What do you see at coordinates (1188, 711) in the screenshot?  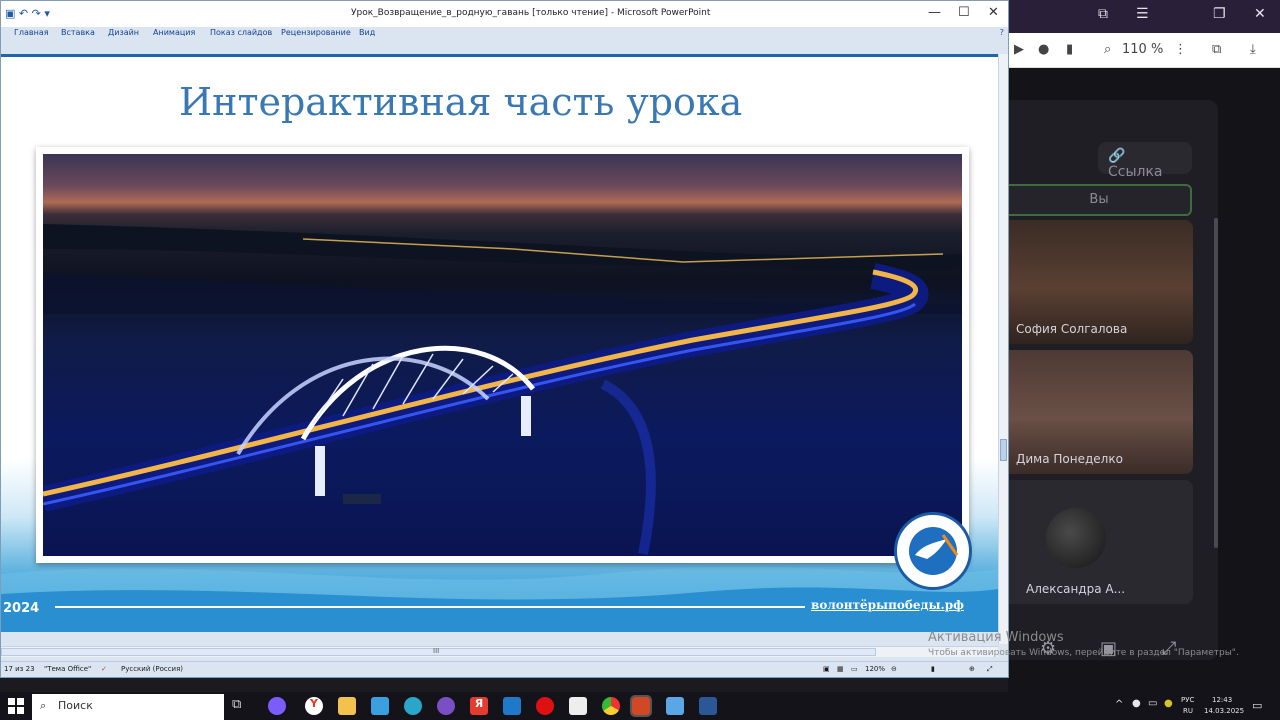 I see `language-indicator-2: RU` at bounding box center [1188, 711].